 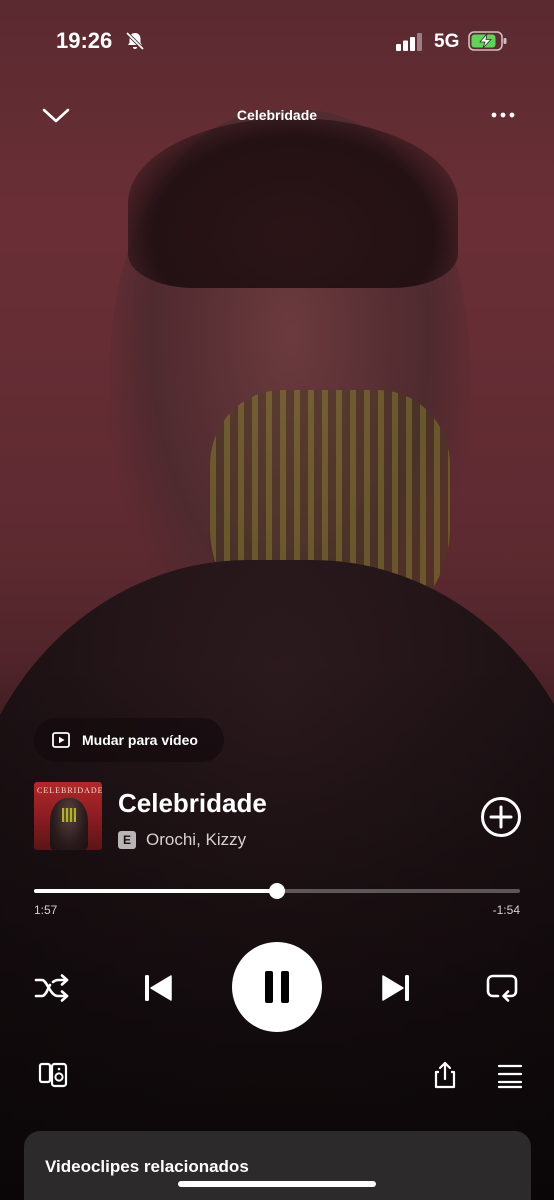 What do you see at coordinates (445, 1075) in the screenshot?
I see `share-icon` at bounding box center [445, 1075].